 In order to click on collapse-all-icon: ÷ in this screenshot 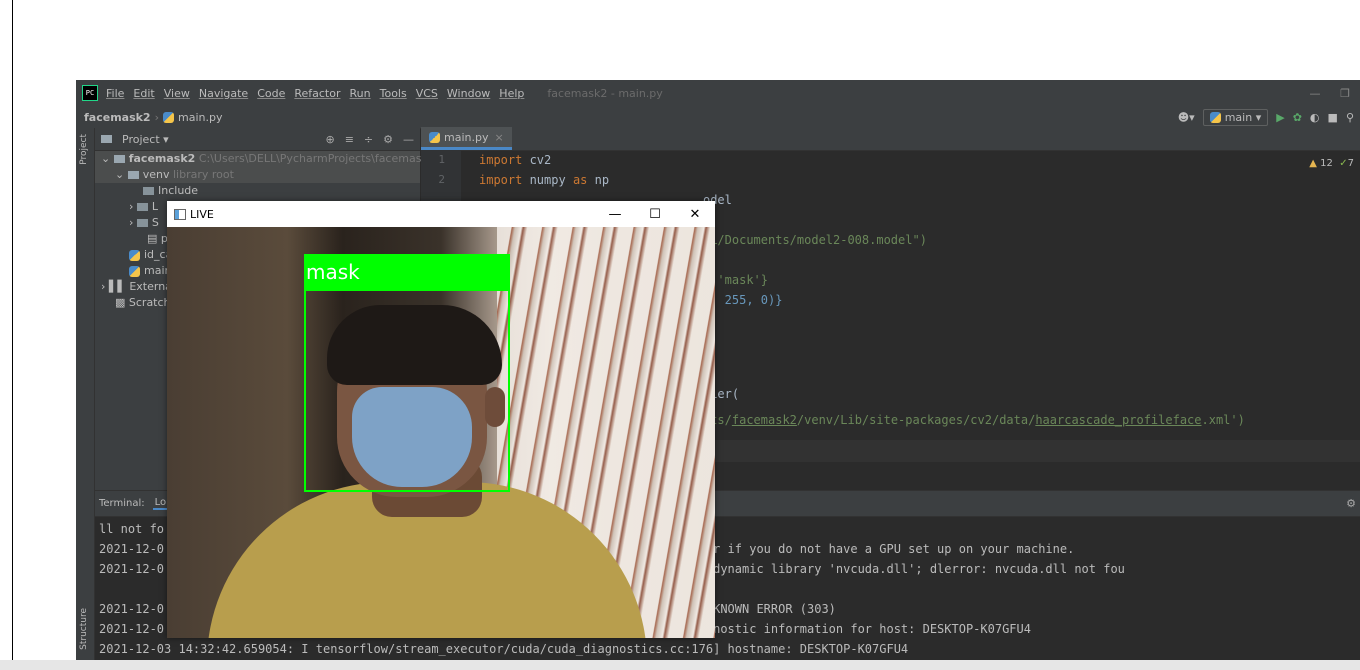, I will do `click(368, 139)`.